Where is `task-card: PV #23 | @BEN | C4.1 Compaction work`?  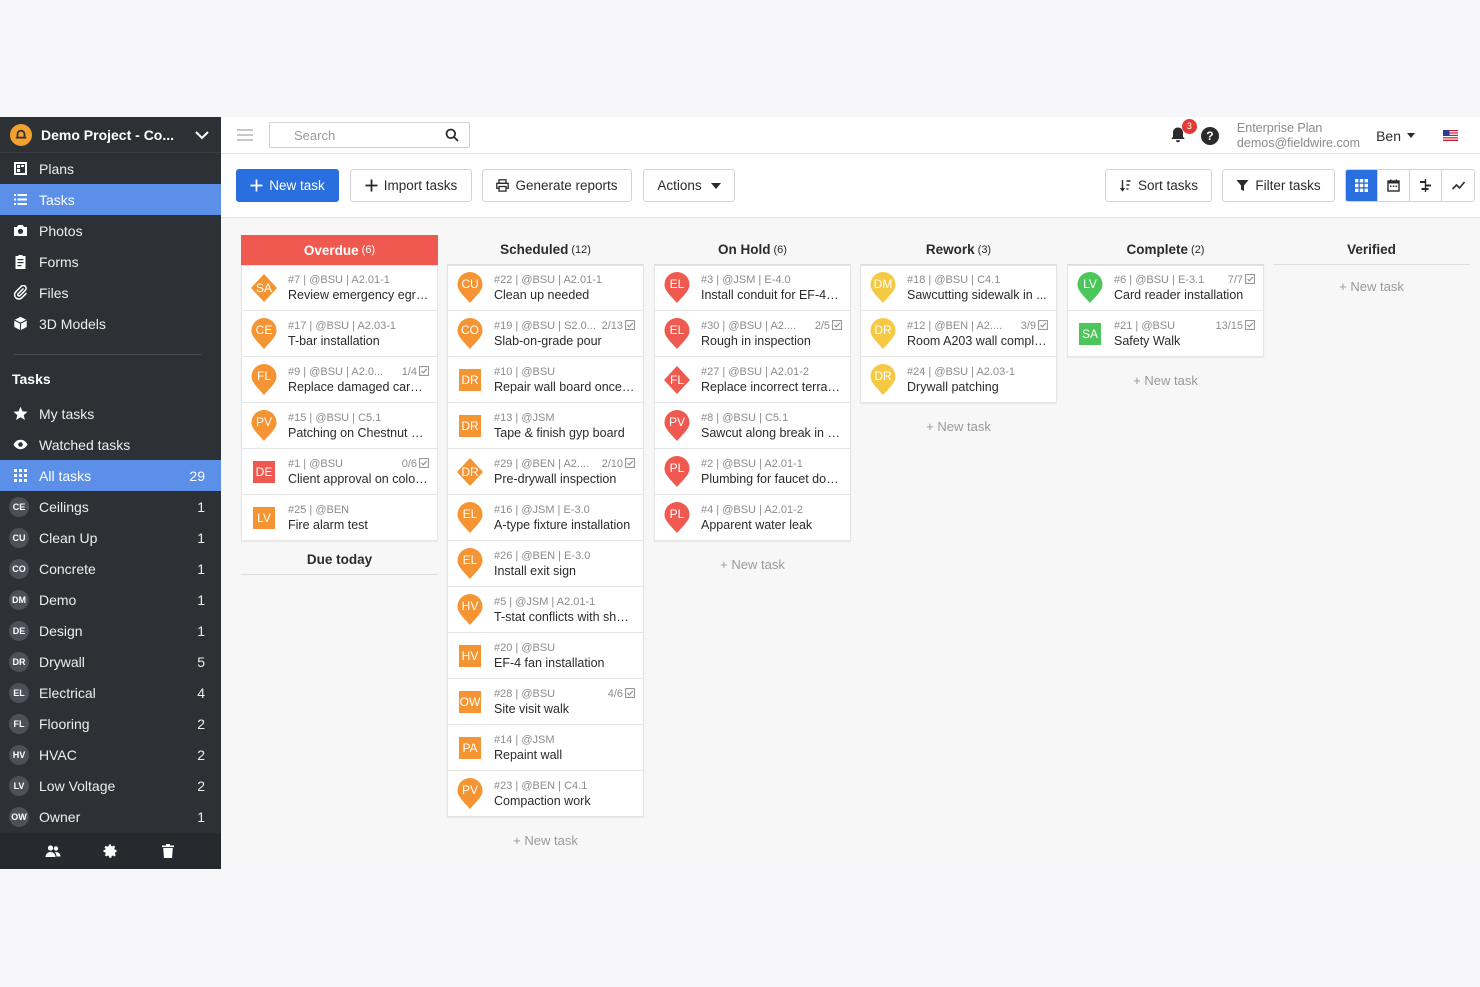
task-card: PV #23 | @BEN | C4.1 Compaction work is located at coordinates (545, 794).